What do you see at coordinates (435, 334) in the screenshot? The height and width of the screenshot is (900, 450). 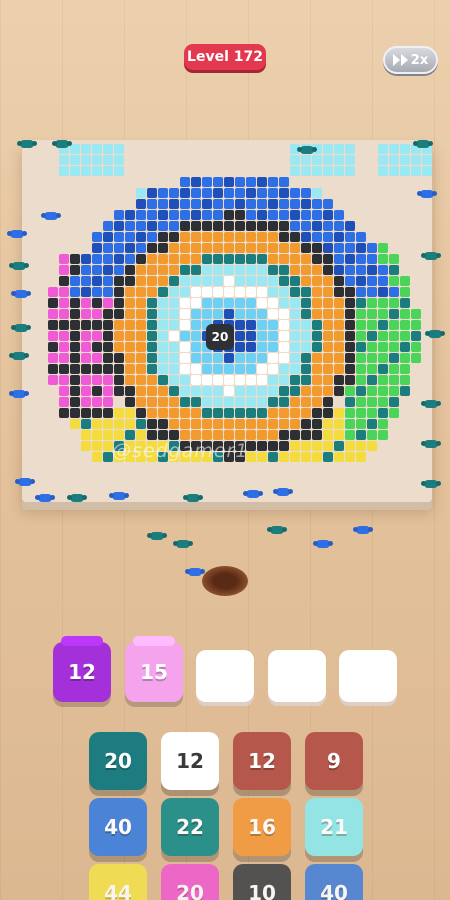 I see `ant-figure` at bounding box center [435, 334].